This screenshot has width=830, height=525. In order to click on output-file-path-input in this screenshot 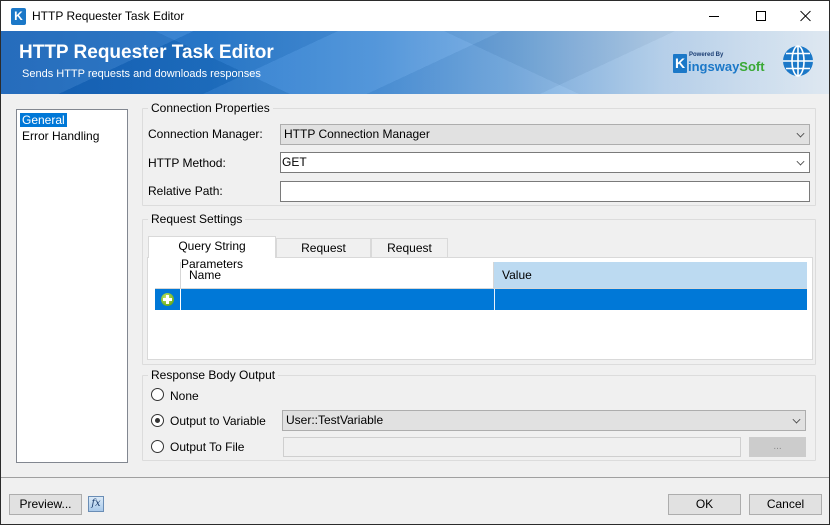, I will do `click(512, 447)`.